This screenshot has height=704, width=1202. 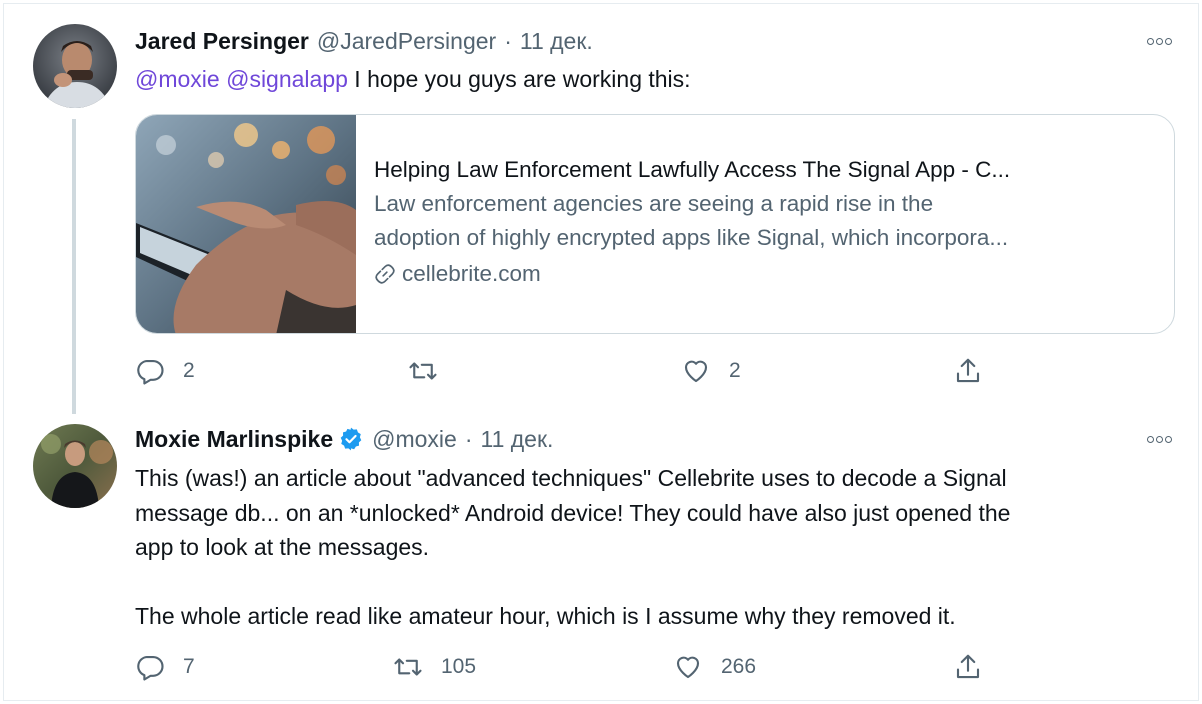 What do you see at coordinates (165, 667) in the screenshot?
I see `reply-button: 7` at bounding box center [165, 667].